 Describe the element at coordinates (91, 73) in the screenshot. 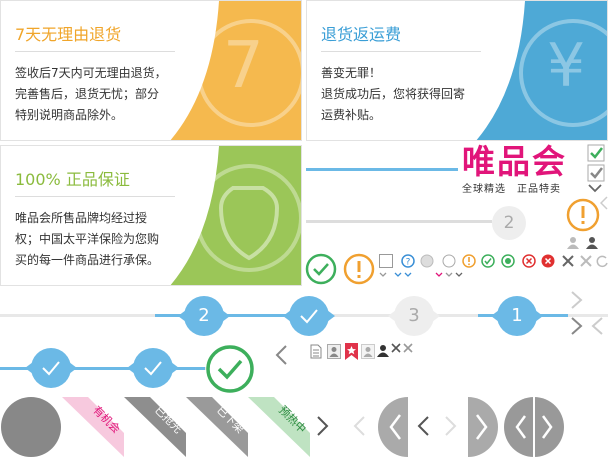

I see `card-line: 签收后7天内可无理由退货，` at that location.